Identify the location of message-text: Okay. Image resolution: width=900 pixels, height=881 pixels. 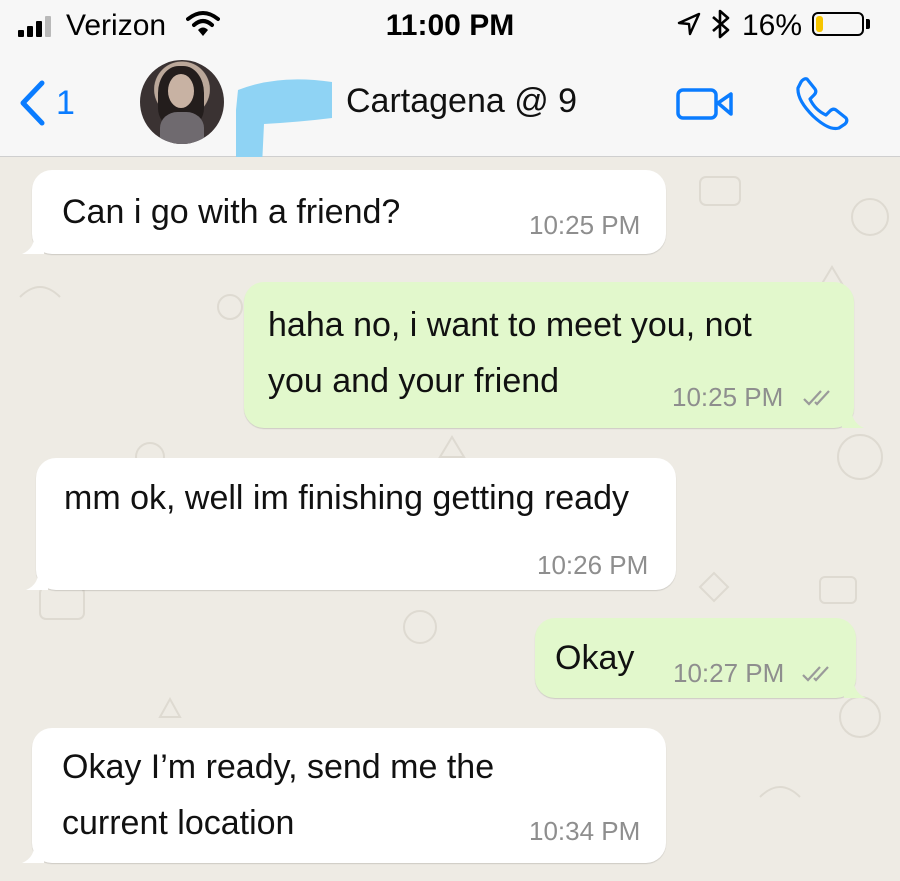
(595, 658).